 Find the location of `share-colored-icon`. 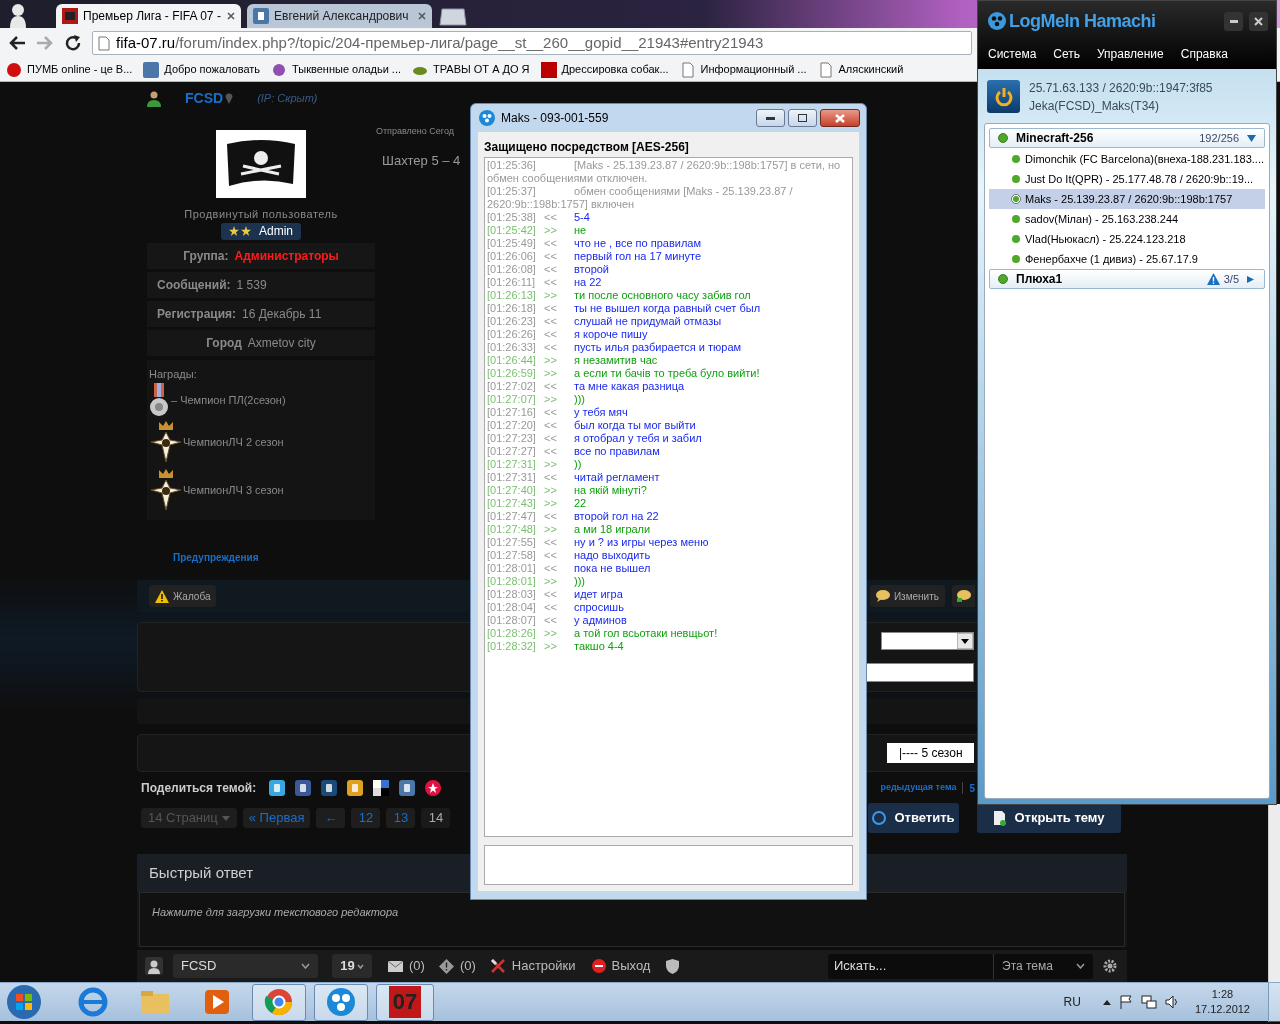

share-colored-icon is located at coordinates (355, 788).